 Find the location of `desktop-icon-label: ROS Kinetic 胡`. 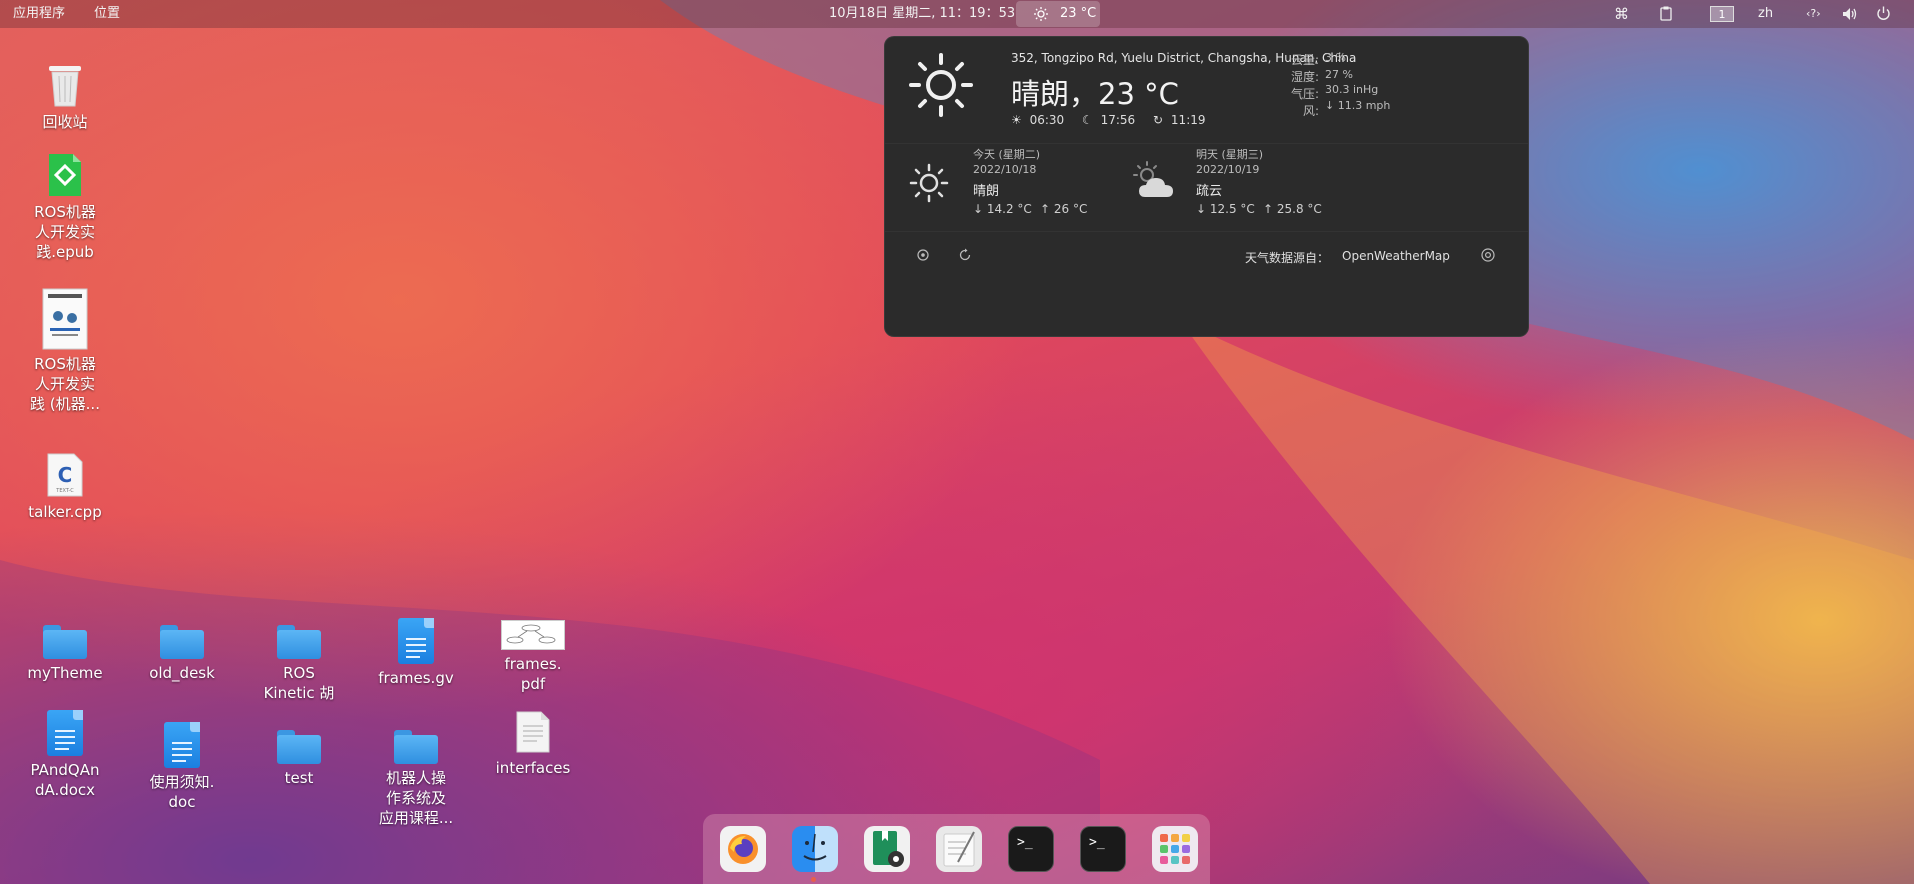

desktop-icon-label: ROS Kinetic 胡 is located at coordinates (299, 683).